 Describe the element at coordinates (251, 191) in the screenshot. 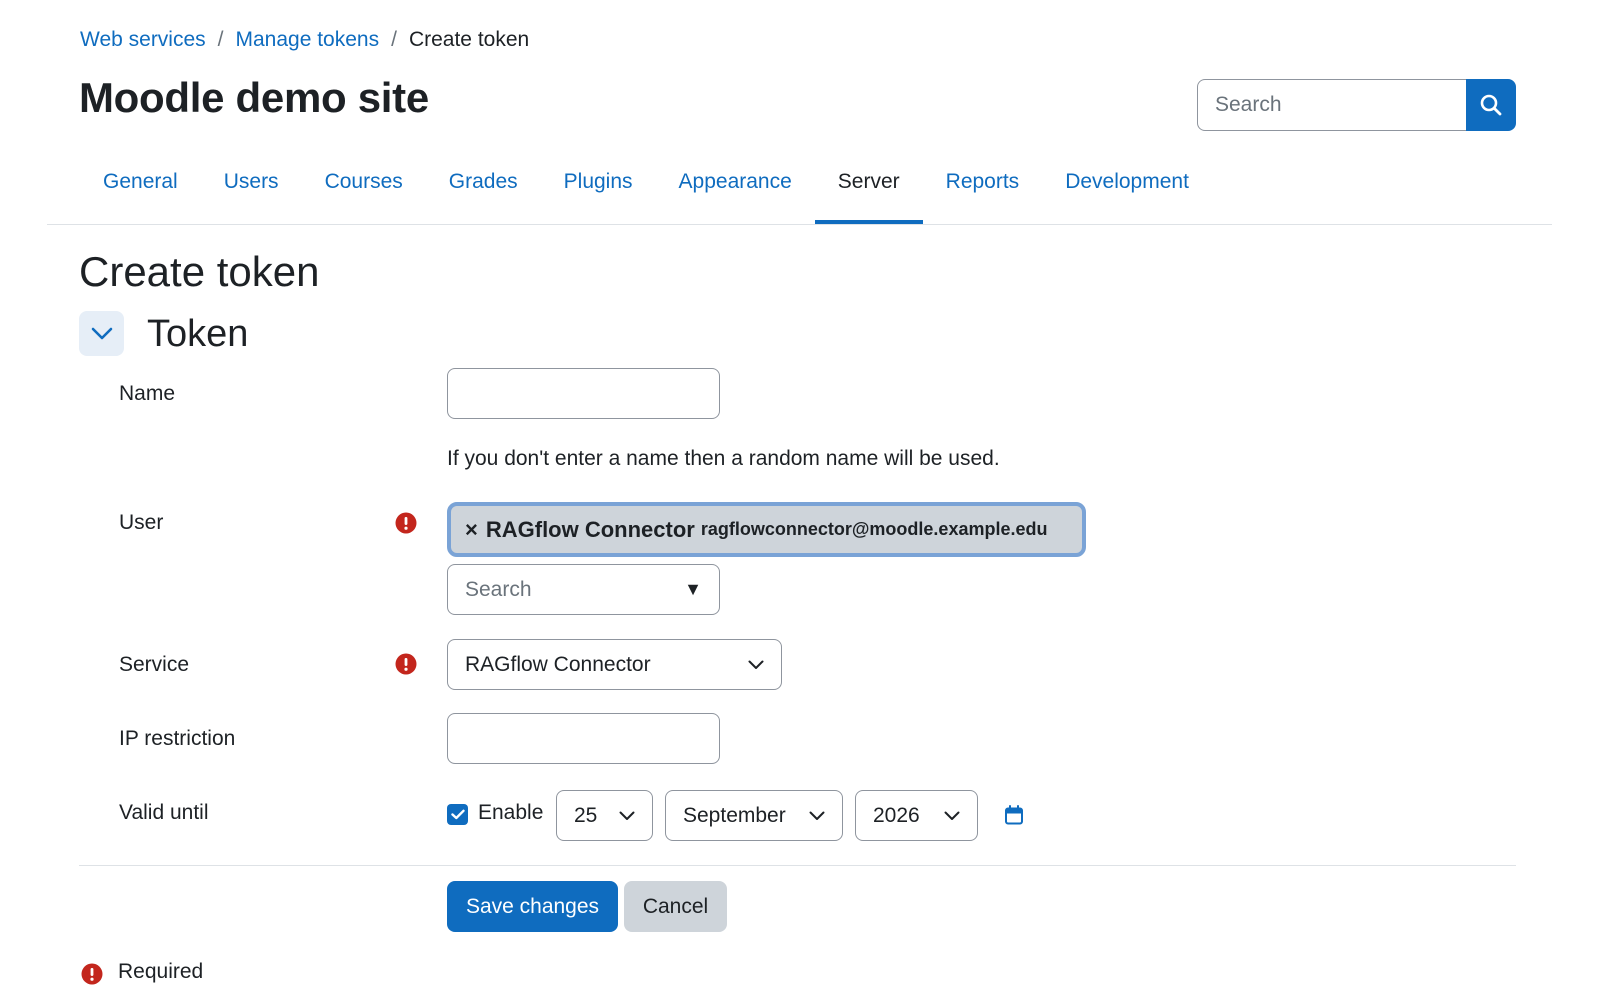

I see `tab-users: Users` at that location.